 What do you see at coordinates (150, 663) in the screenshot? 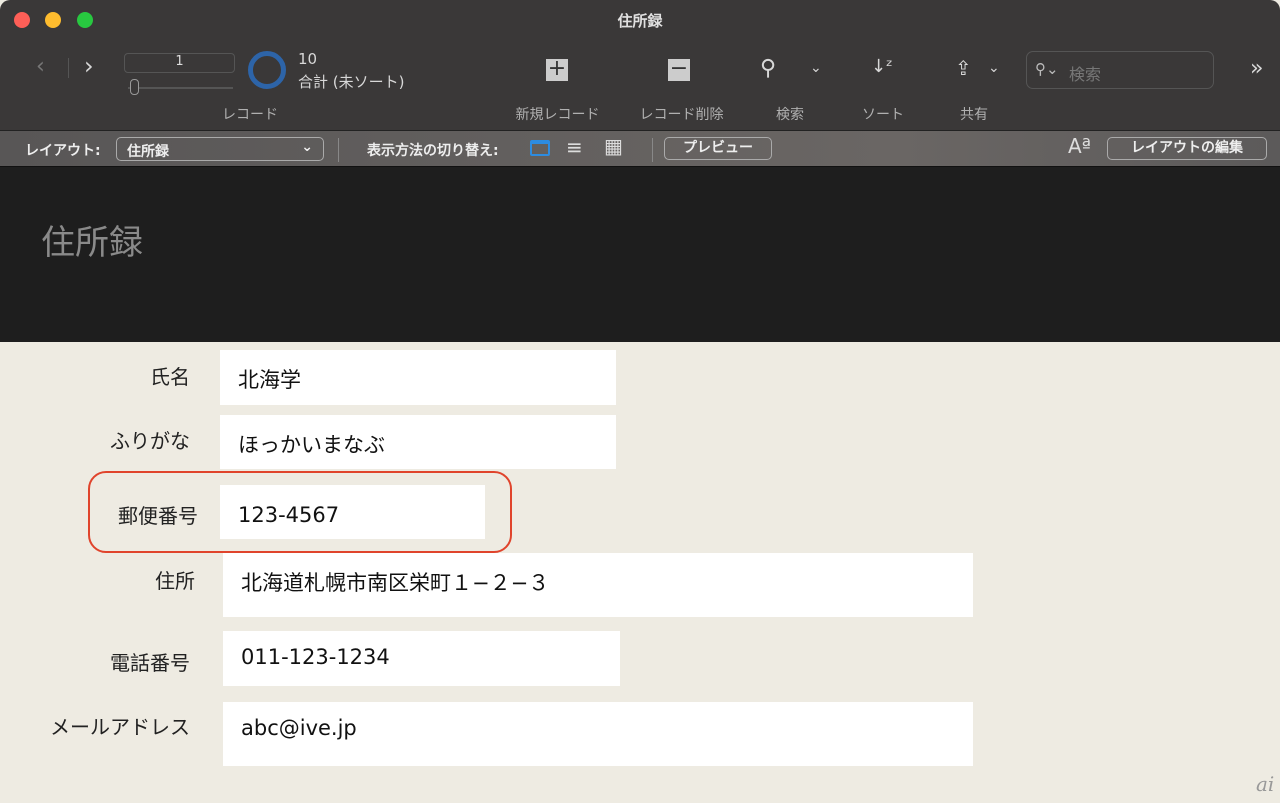
I see `phone-label: 電話番号` at bounding box center [150, 663].